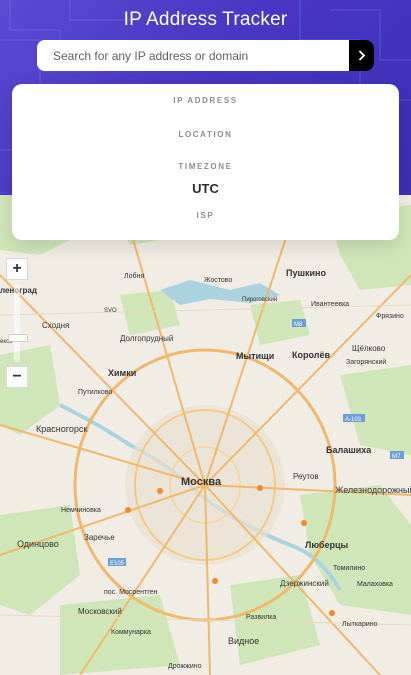 This screenshot has height=675, width=411. I want to click on map-label-moskva: Москва, so click(201, 482).